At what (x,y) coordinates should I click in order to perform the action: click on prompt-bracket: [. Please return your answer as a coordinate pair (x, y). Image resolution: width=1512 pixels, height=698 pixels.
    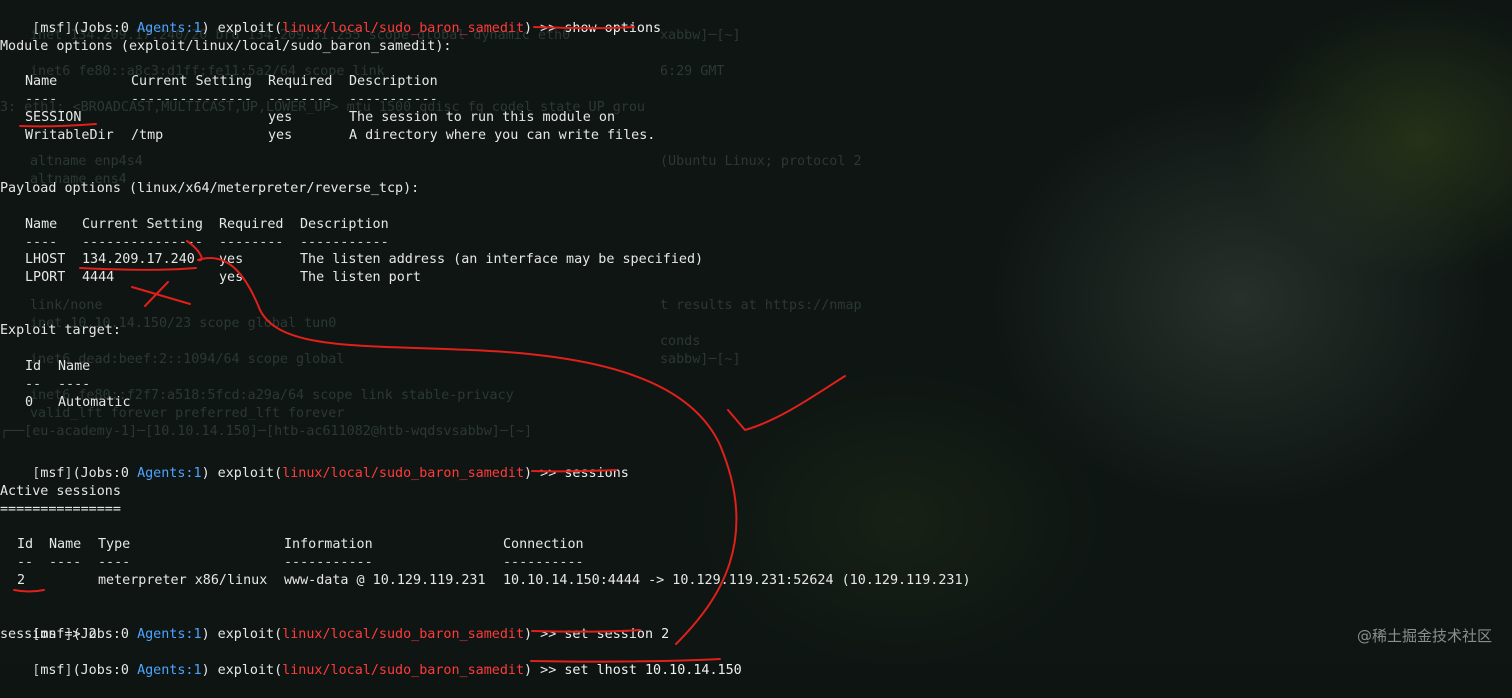
    Looking at the image, I should click on (36, 670).